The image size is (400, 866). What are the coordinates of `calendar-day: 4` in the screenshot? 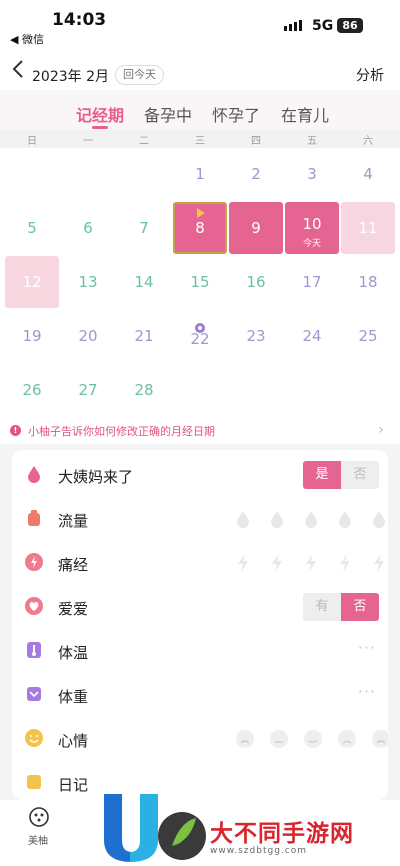 It's located at (368, 174).